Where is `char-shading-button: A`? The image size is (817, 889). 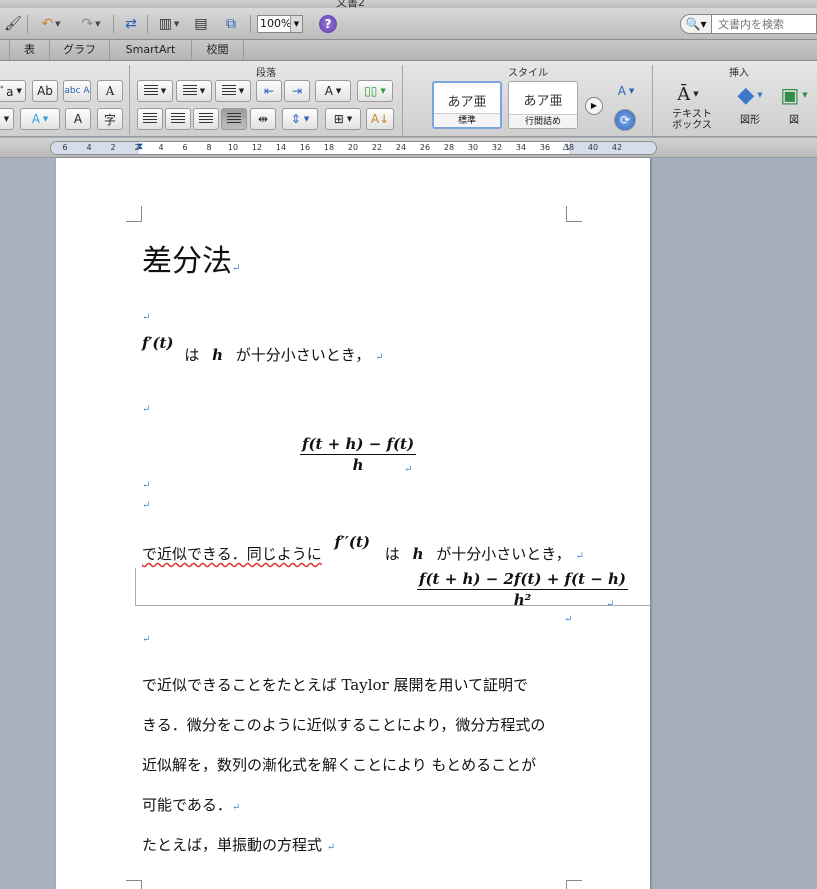
char-shading-button: A is located at coordinates (78, 119).